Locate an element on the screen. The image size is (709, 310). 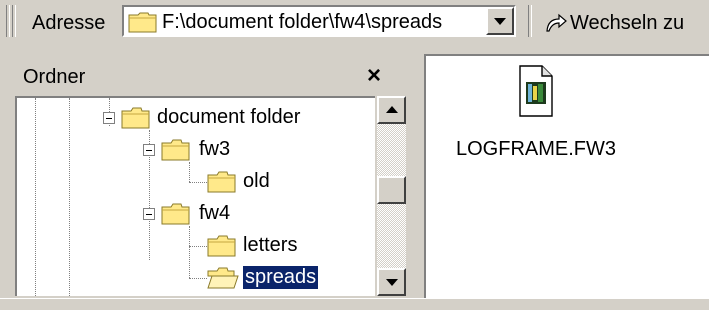
scroll-up-button is located at coordinates (391, 110).